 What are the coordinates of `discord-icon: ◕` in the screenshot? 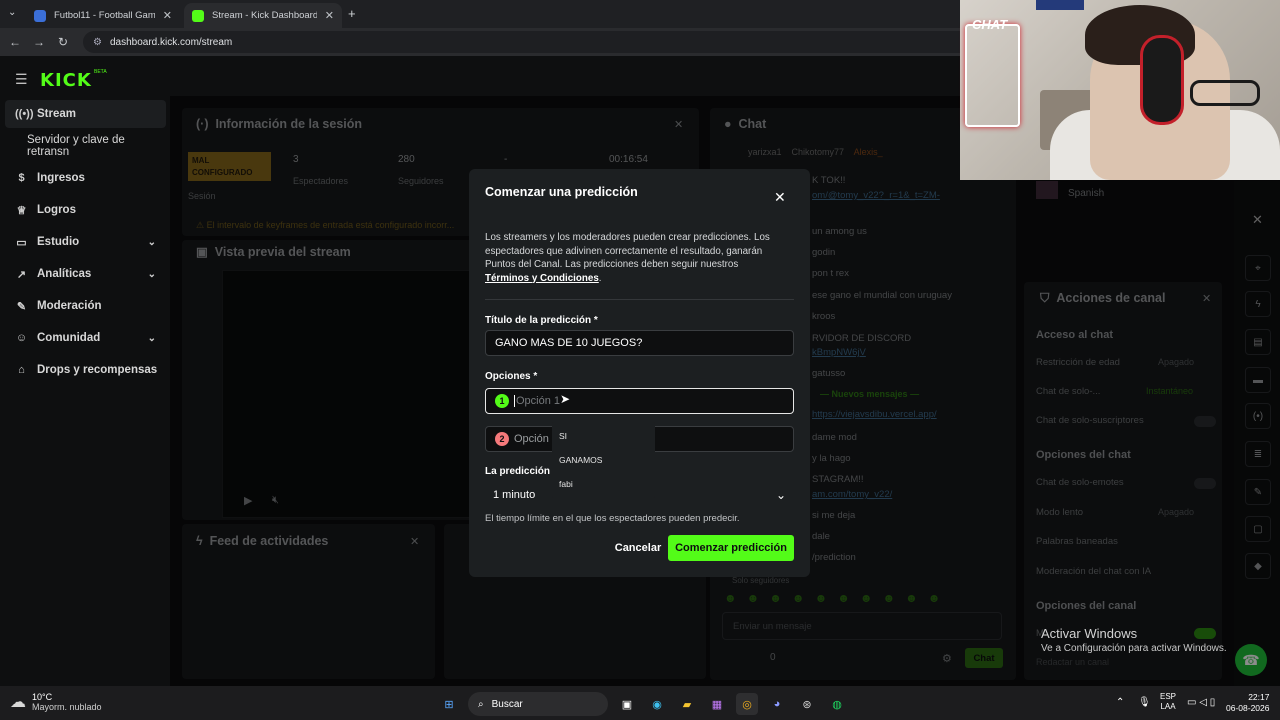 It's located at (777, 704).